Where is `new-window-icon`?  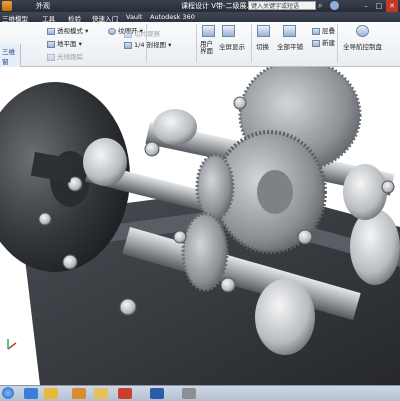
new-window-icon is located at coordinates (316, 43).